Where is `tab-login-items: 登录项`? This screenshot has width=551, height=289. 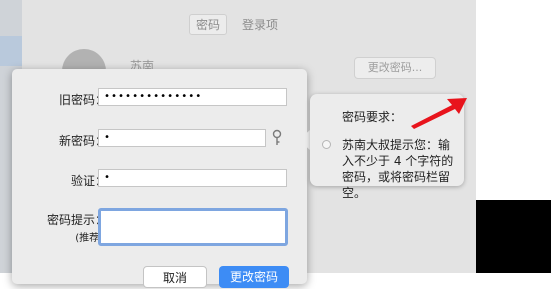
tab-login-items: 登录项 is located at coordinates (260, 24).